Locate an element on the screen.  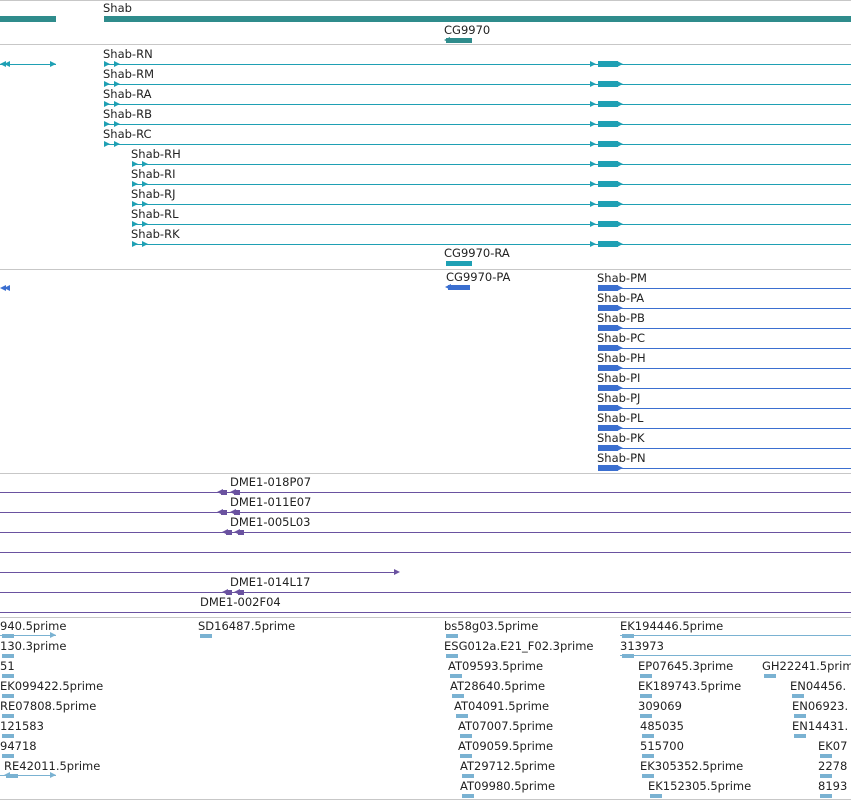
protein-label: Shab-PH is located at coordinates (621, 358).